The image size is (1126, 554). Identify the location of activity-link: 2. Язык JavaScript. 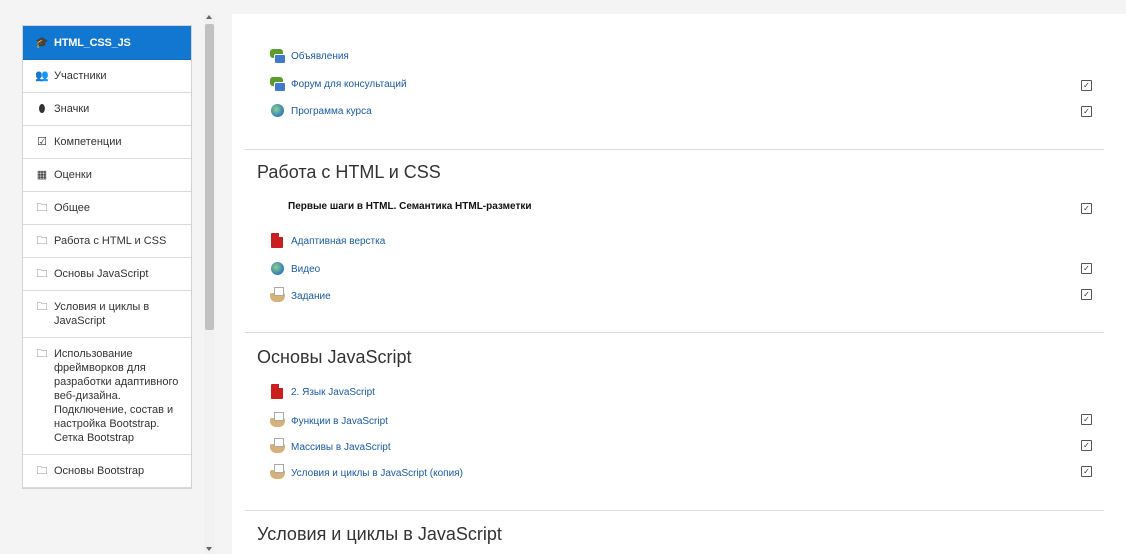
(333, 392).